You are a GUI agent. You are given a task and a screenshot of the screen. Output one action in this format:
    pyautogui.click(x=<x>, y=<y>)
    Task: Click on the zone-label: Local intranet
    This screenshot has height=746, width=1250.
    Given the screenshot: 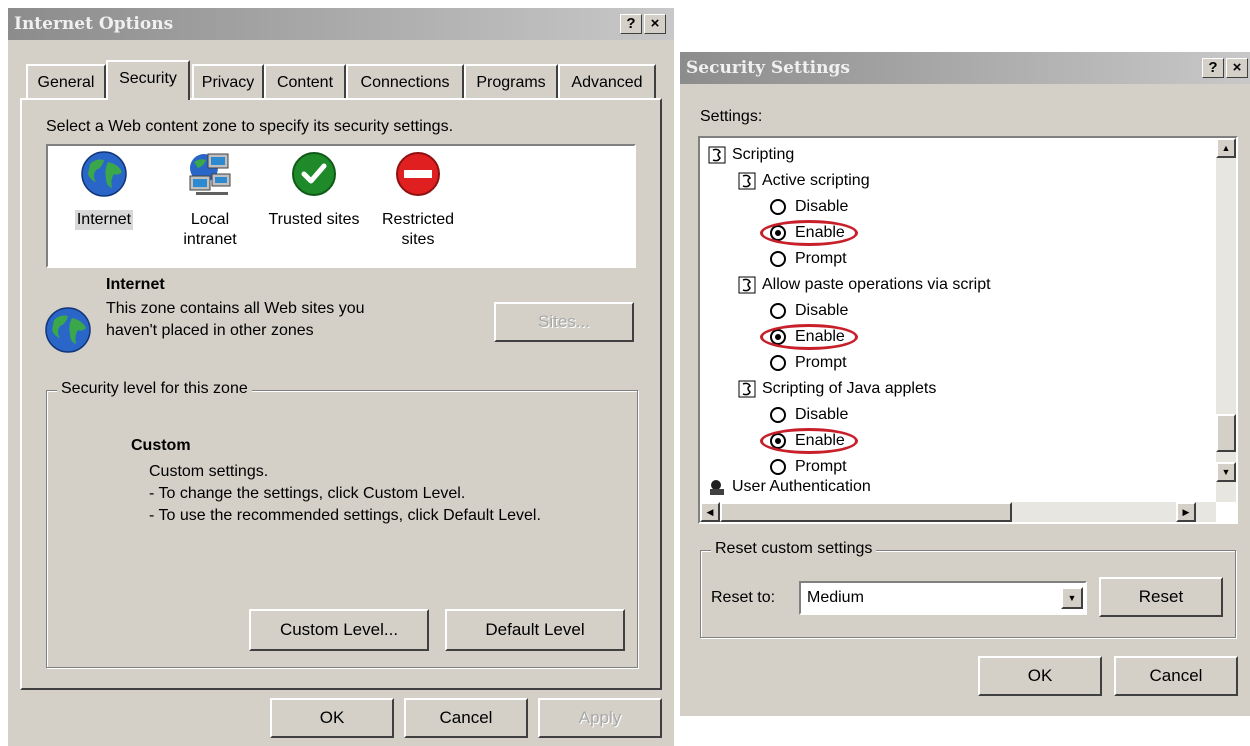 What is the action you would take?
    pyautogui.click(x=210, y=229)
    